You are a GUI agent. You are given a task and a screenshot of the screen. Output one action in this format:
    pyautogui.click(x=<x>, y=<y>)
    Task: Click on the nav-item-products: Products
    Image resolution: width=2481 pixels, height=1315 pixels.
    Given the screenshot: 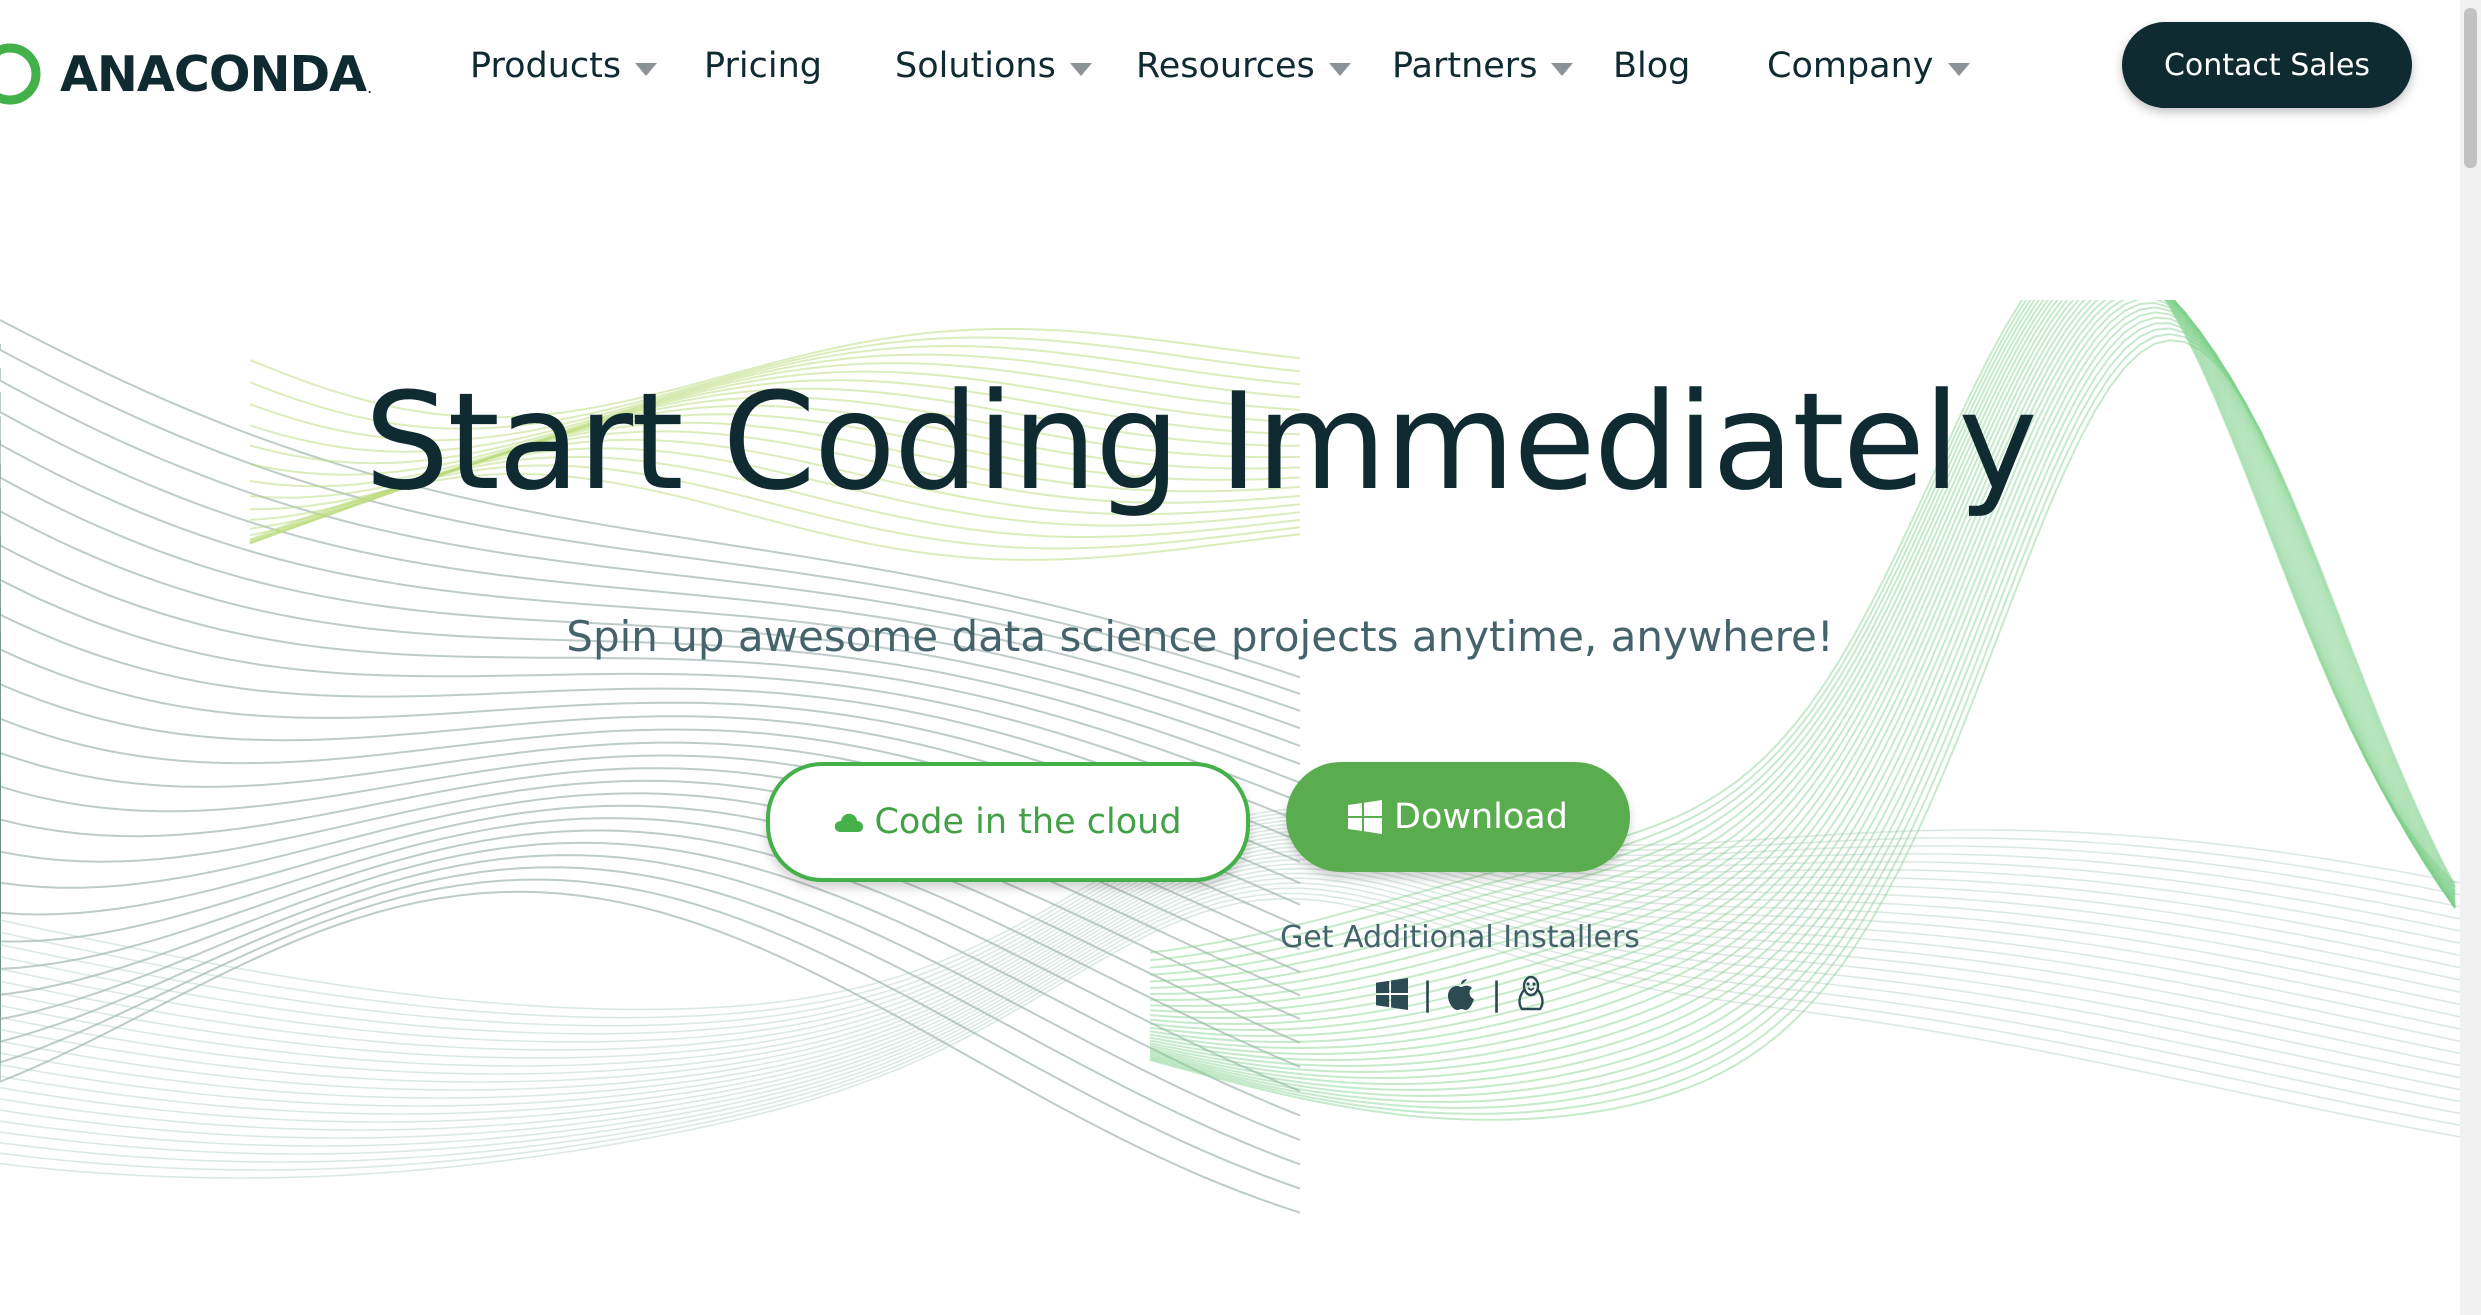 What is the action you would take?
    pyautogui.click(x=564, y=66)
    